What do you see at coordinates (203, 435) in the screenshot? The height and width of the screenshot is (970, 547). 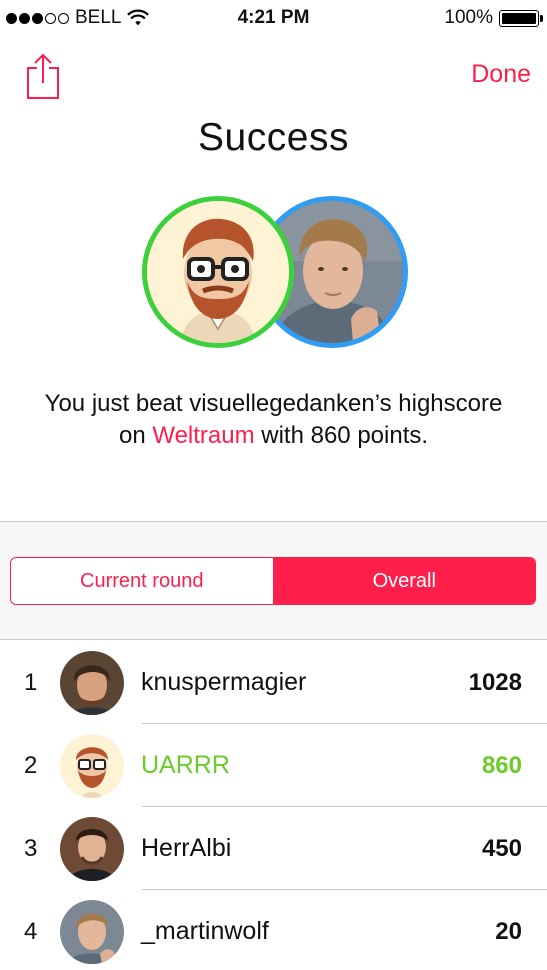 I see `game-link: Weltraum` at bounding box center [203, 435].